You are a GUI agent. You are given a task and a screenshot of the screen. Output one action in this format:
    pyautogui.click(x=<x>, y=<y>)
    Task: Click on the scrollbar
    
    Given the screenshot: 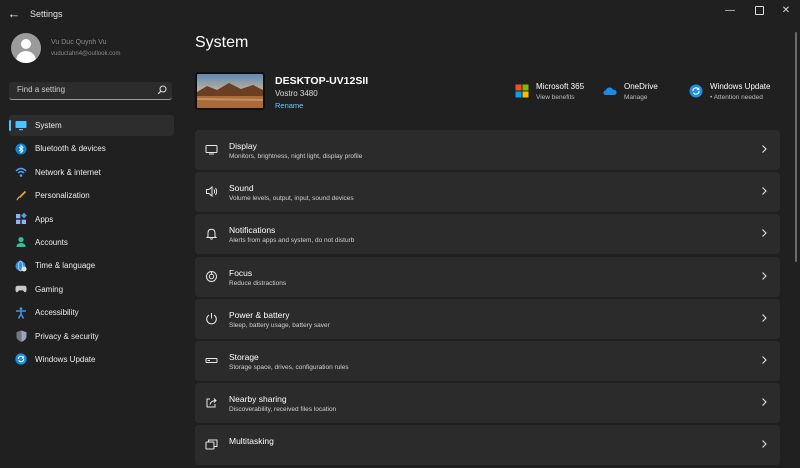 What is the action you would take?
    pyautogui.click(x=796, y=147)
    